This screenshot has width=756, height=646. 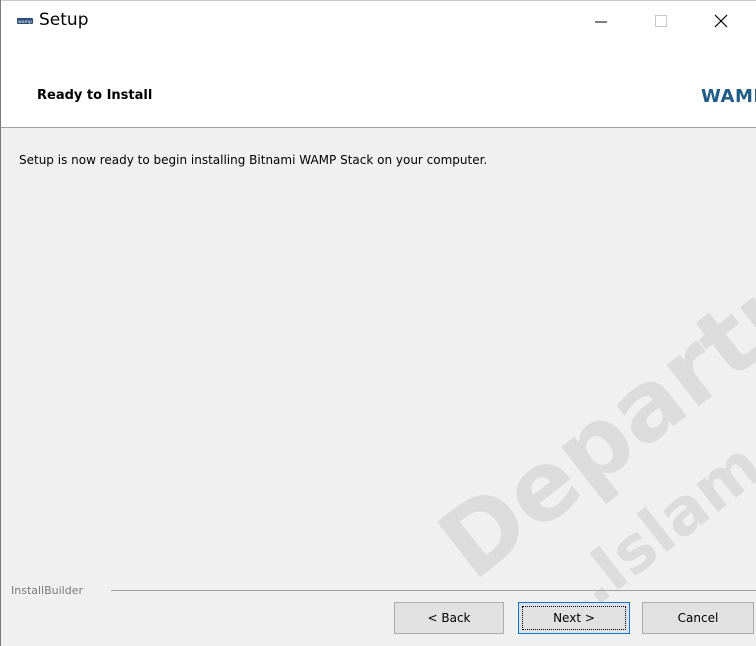 I want to click on svg-text: wamp, so click(x=25, y=22).